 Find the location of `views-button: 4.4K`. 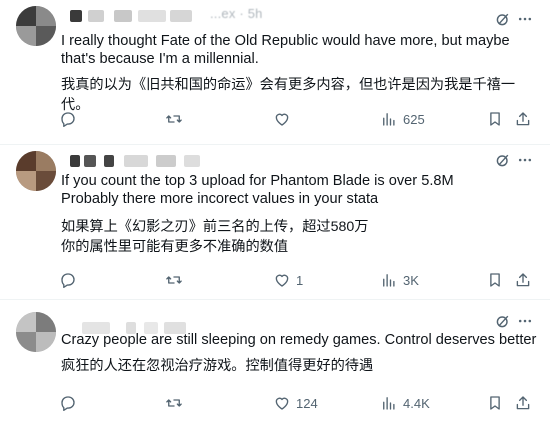

views-button: 4.4K is located at coordinates (405, 403).